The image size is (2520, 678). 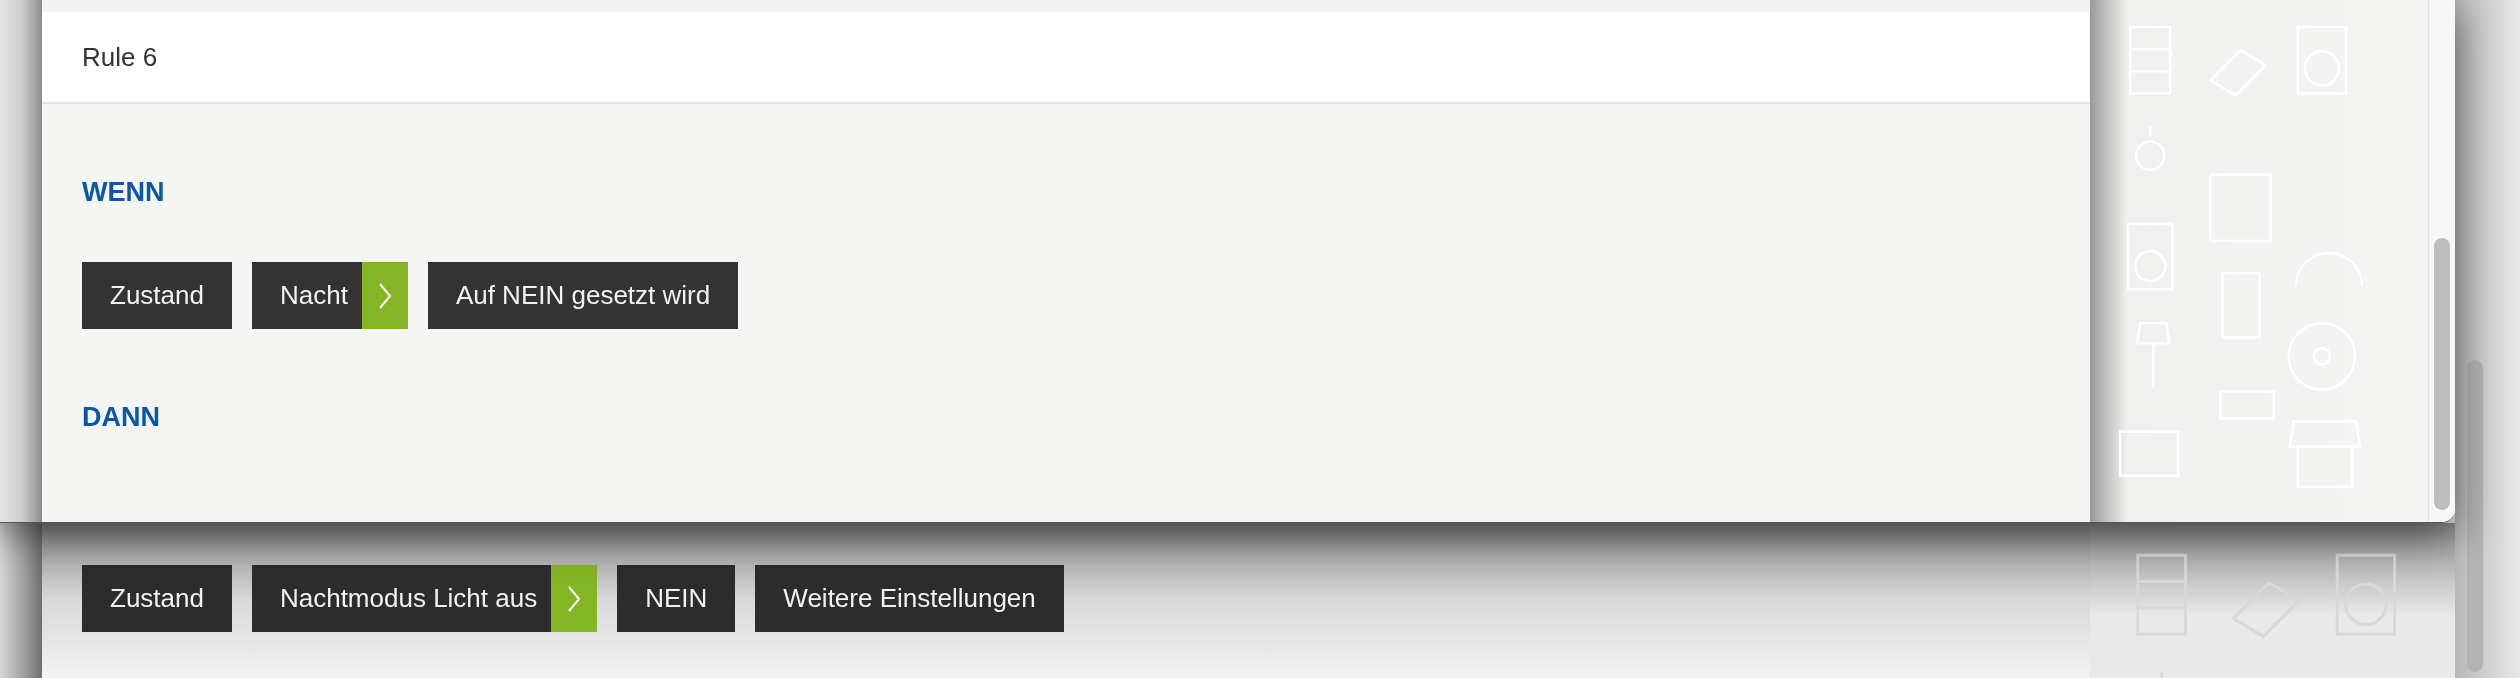 I want to click on section-heading: DANN, so click(x=121, y=417).